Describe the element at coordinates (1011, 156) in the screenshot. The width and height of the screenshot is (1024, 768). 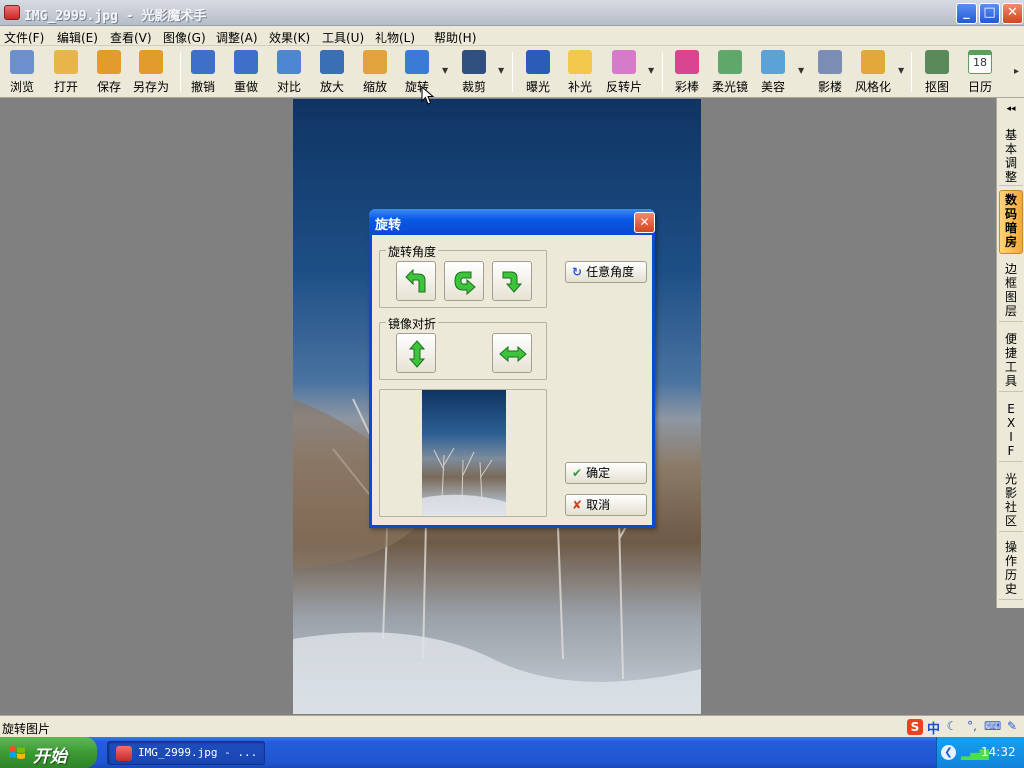
I see `tab-basic-adjust: 基本调整` at that location.